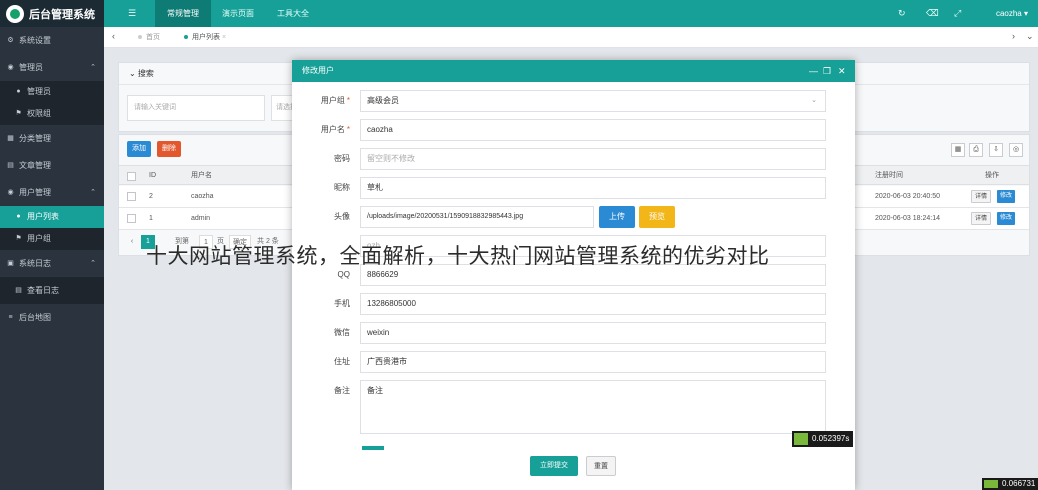  Describe the element at coordinates (52, 165) in the screenshot. I see `sidebar-item-articles: ▤ 文章管理` at that location.